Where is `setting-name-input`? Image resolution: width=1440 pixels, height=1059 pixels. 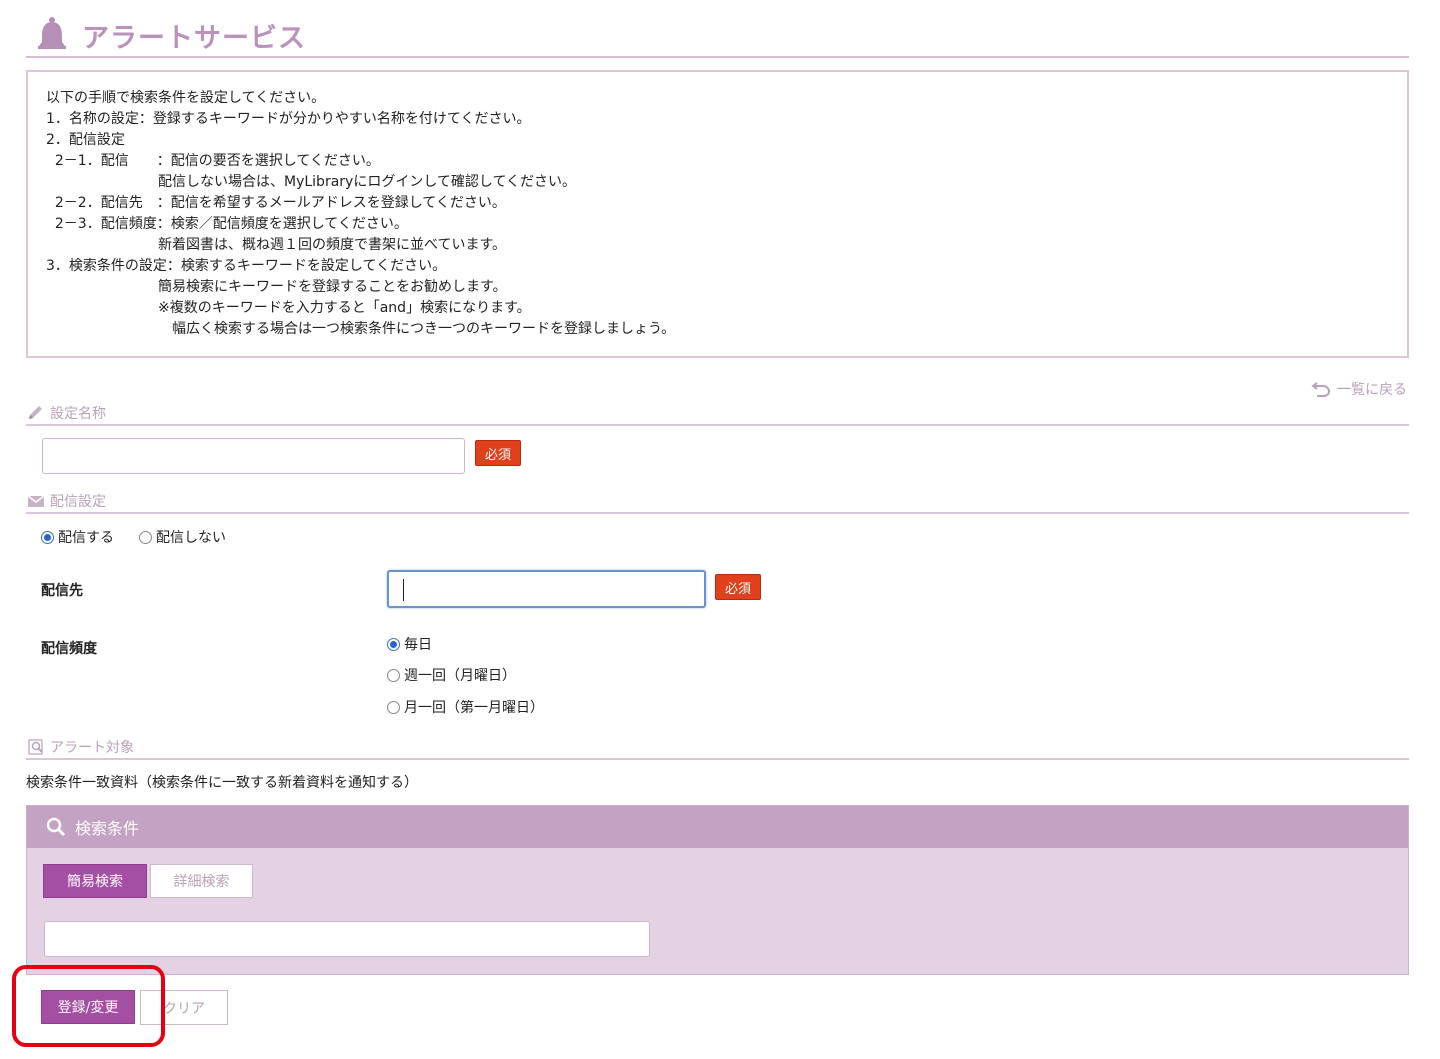
setting-name-input is located at coordinates (253, 456).